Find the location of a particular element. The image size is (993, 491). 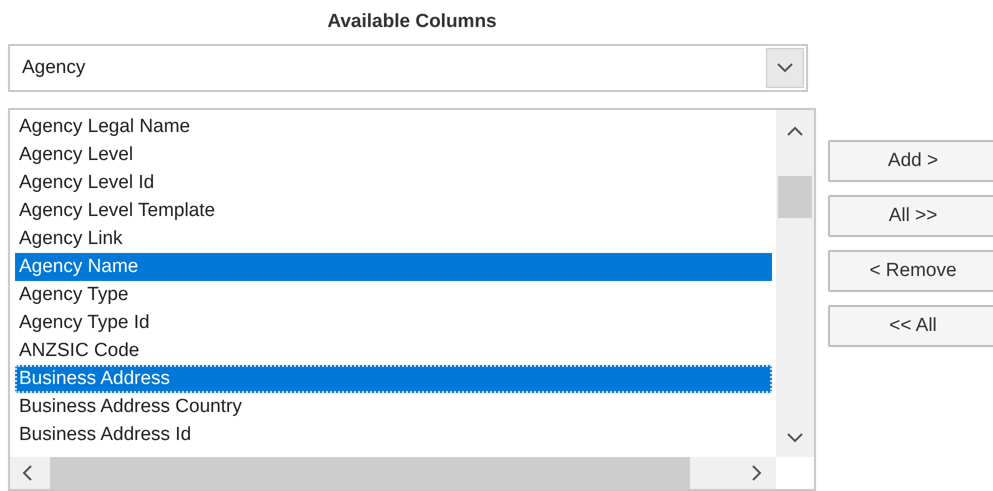

list-item: Agency Level is located at coordinates (393, 155).